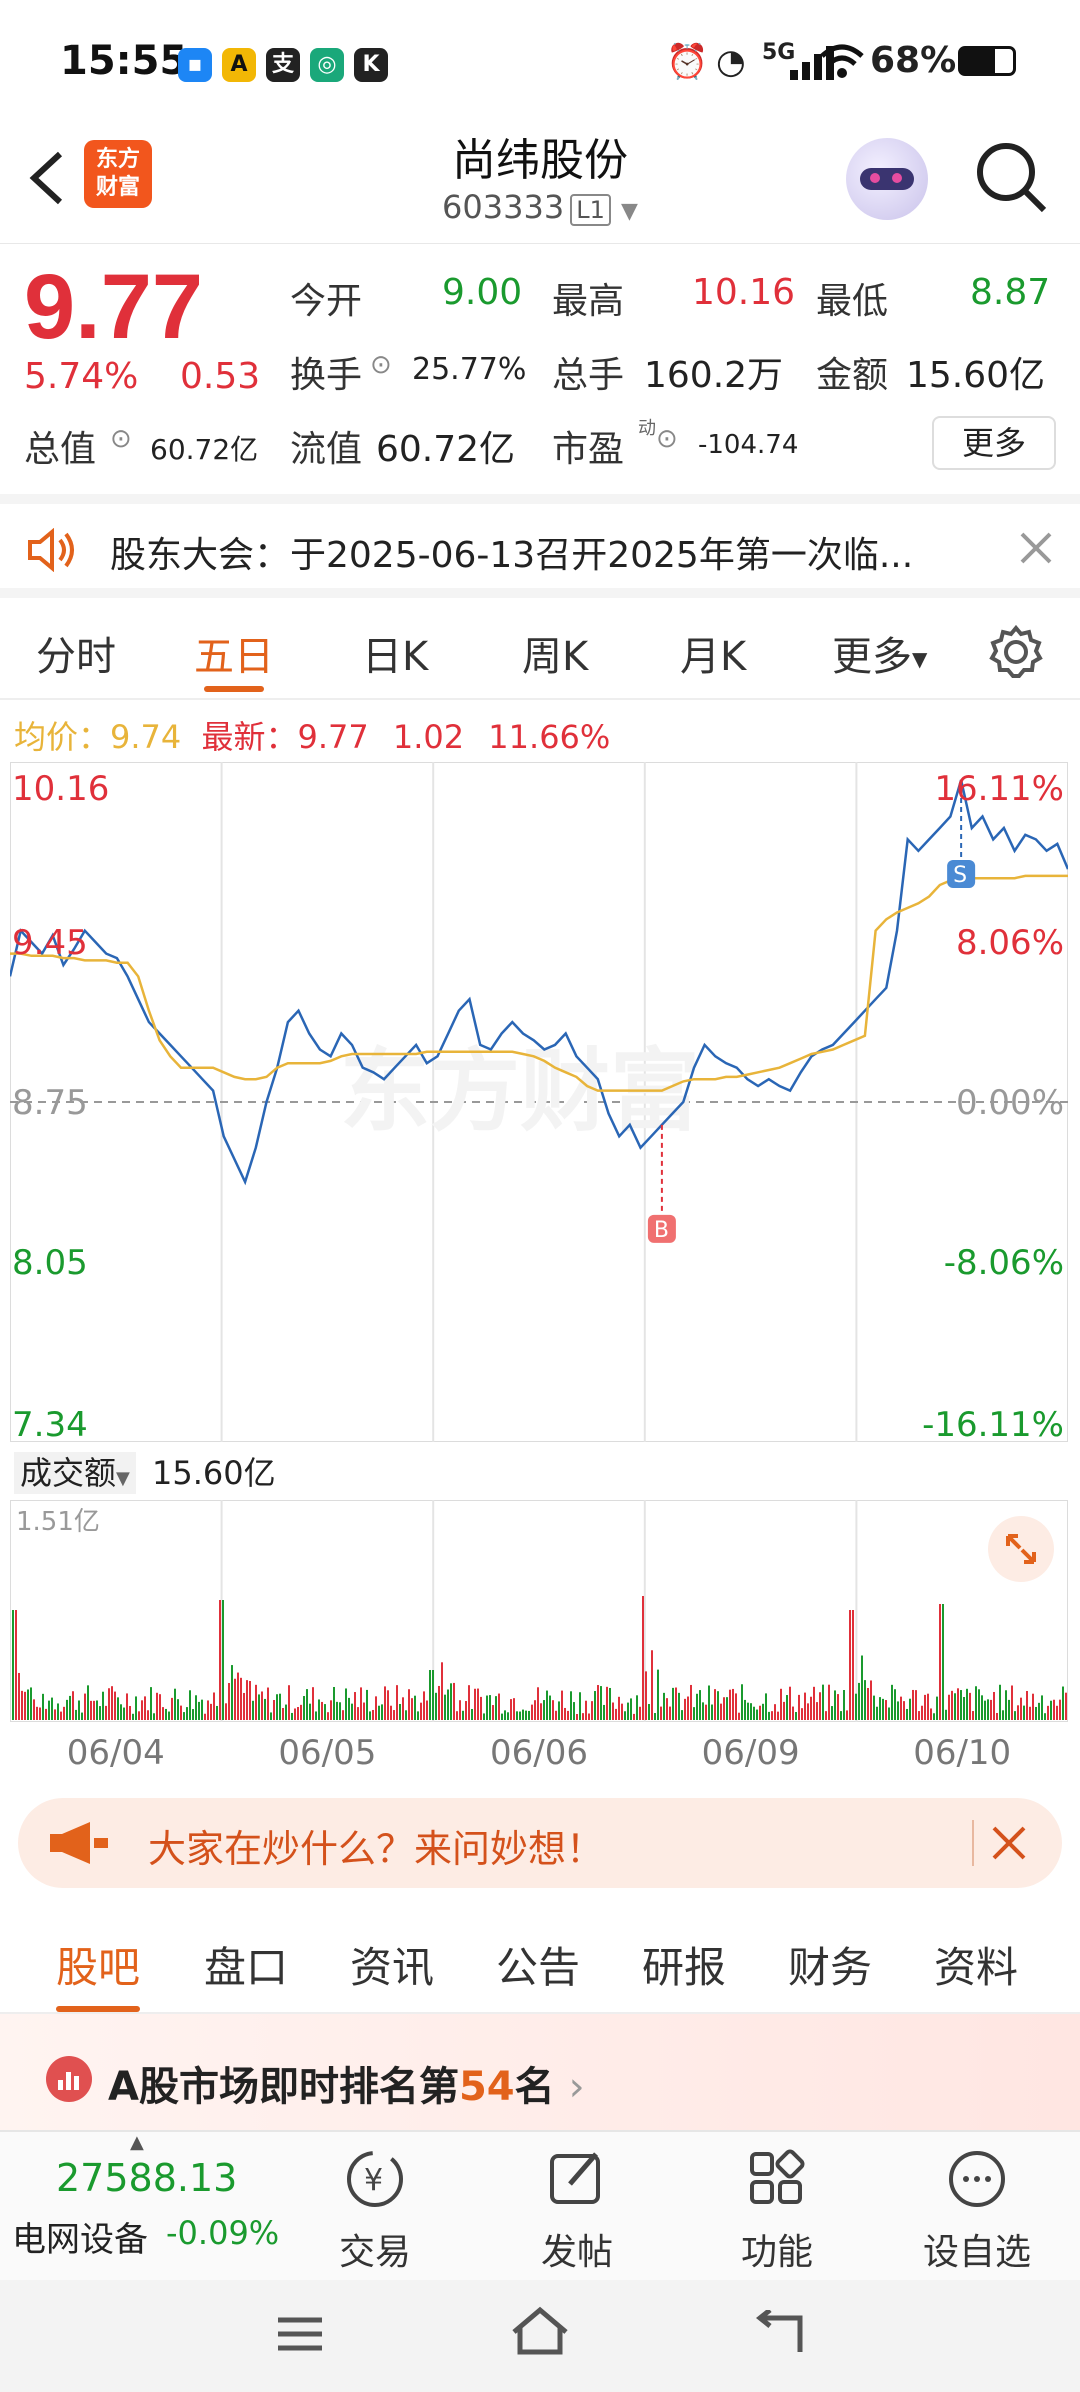 This screenshot has width=1080, height=2392. I want to click on volume-header: 成交额▼ 15.60亿, so click(145, 1471).